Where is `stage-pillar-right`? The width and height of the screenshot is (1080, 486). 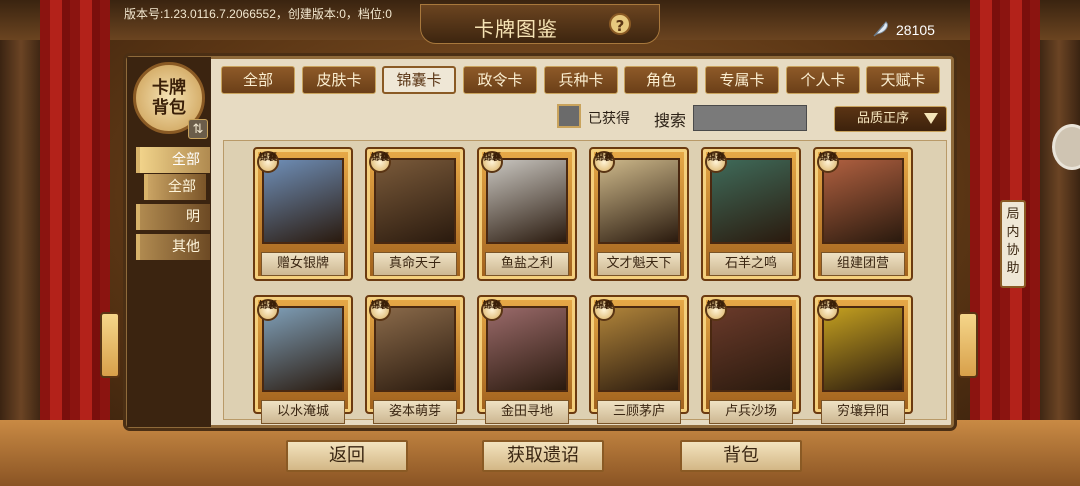
stage-pillar-right is located at coordinates (1059, 243).